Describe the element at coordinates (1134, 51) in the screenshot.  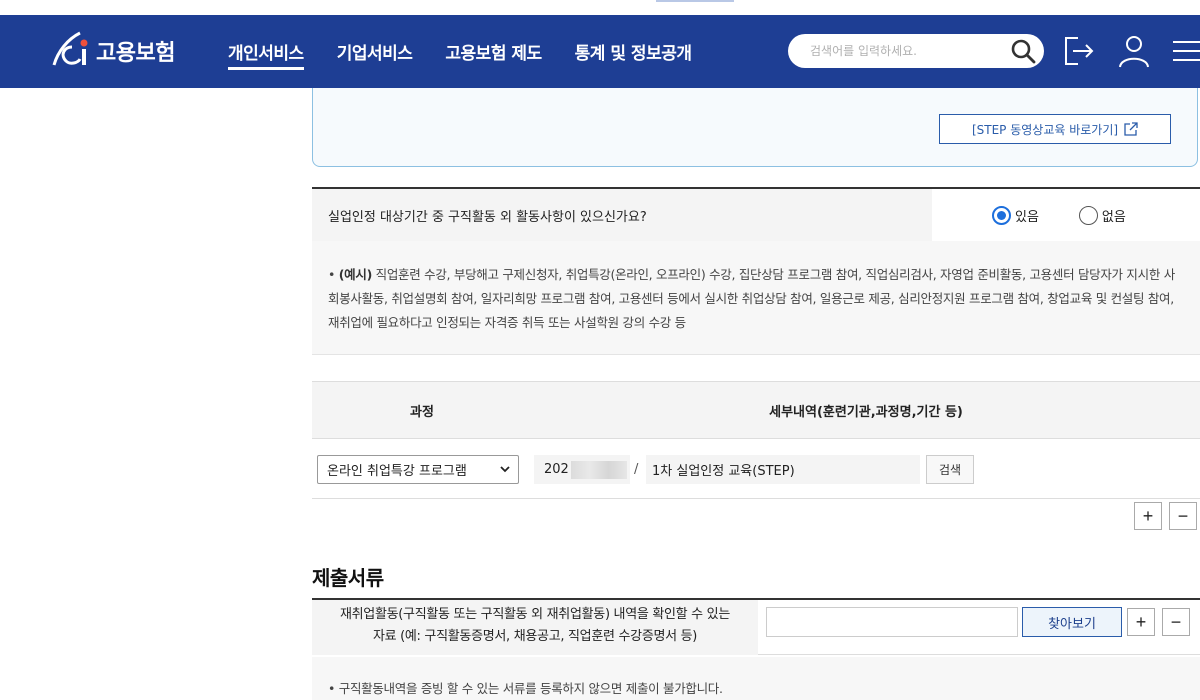
I see `user-icon` at that location.